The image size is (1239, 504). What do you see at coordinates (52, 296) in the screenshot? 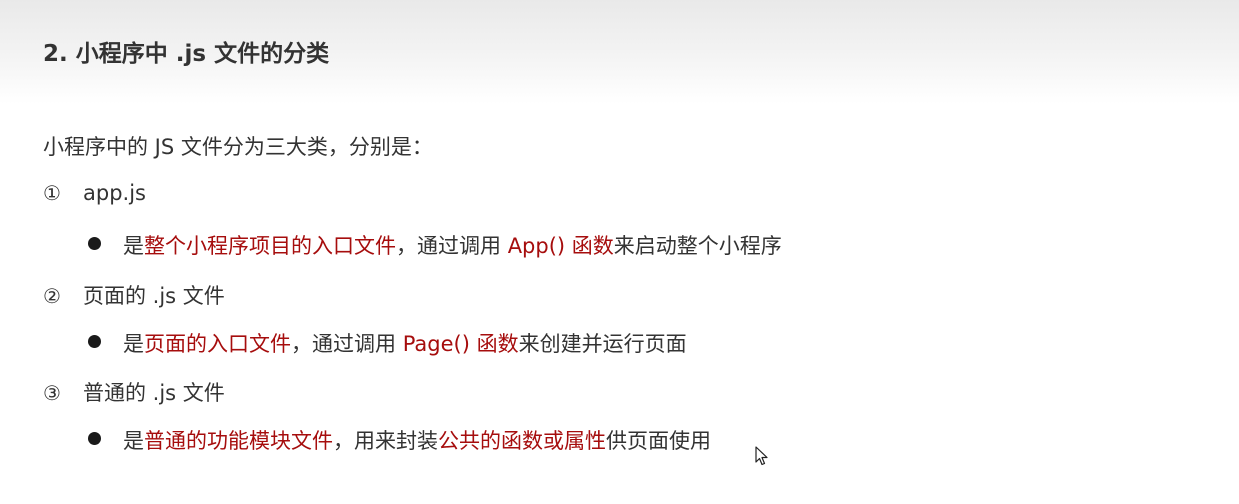
I see `item-number: ②` at bounding box center [52, 296].